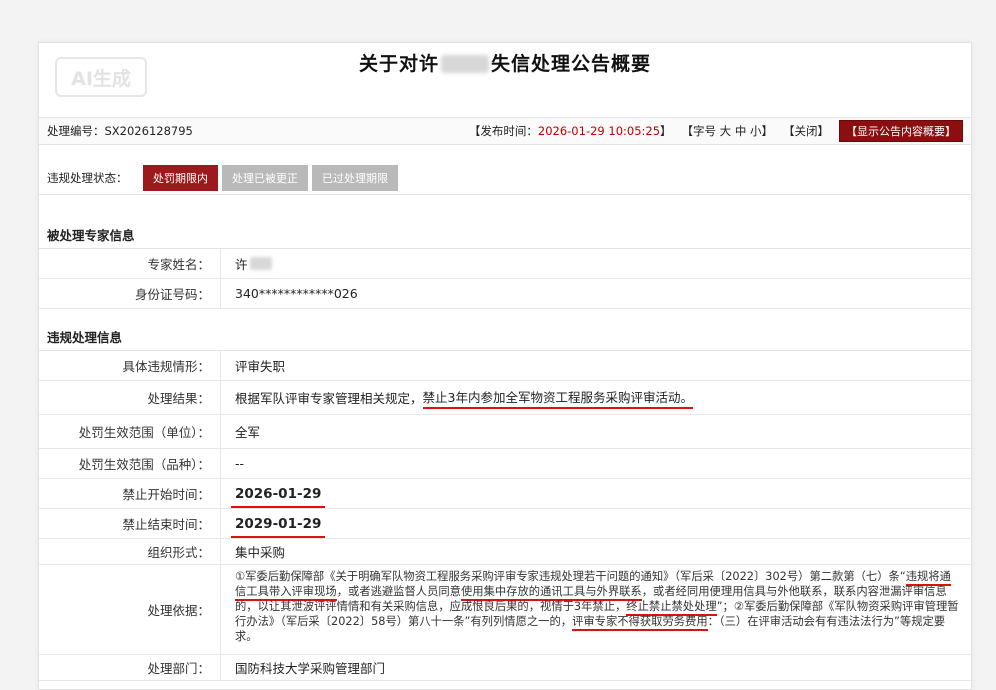  I want to click on status-tab-expired: 已过处理期限, so click(355, 177).